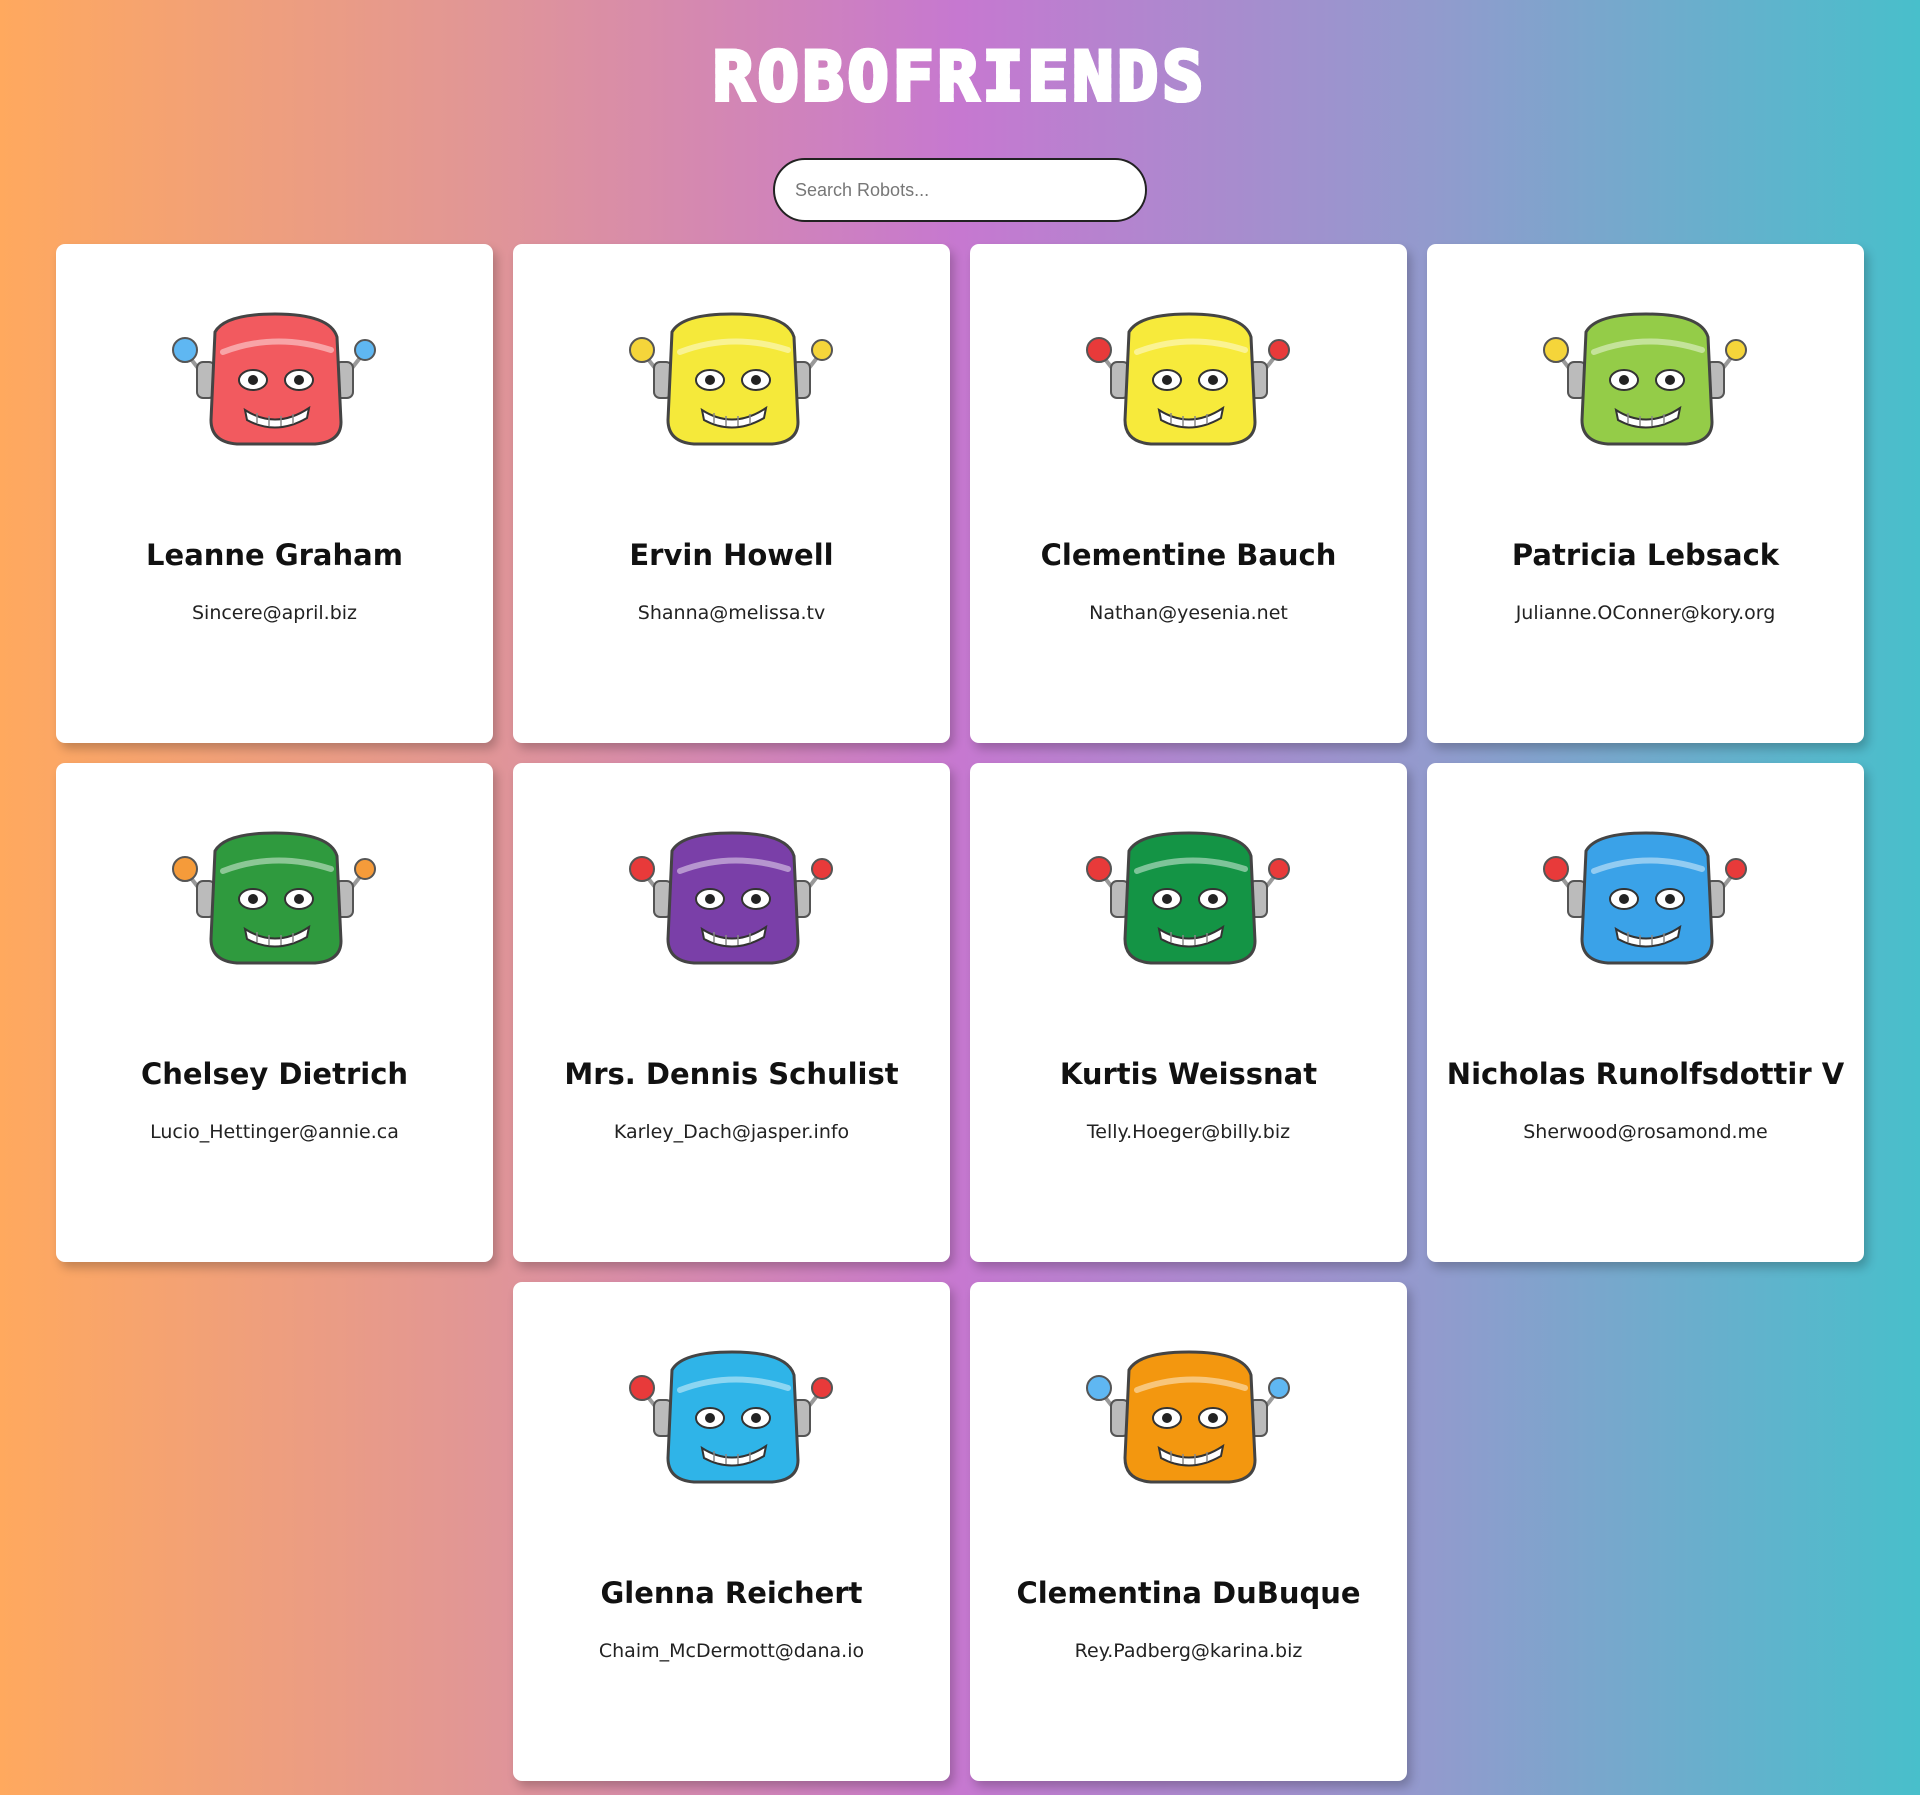 The height and width of the screenshot is (1795, 1920). I want to click on robot-email: Chaim_McDermott@dana.io, so click(731, 1651).